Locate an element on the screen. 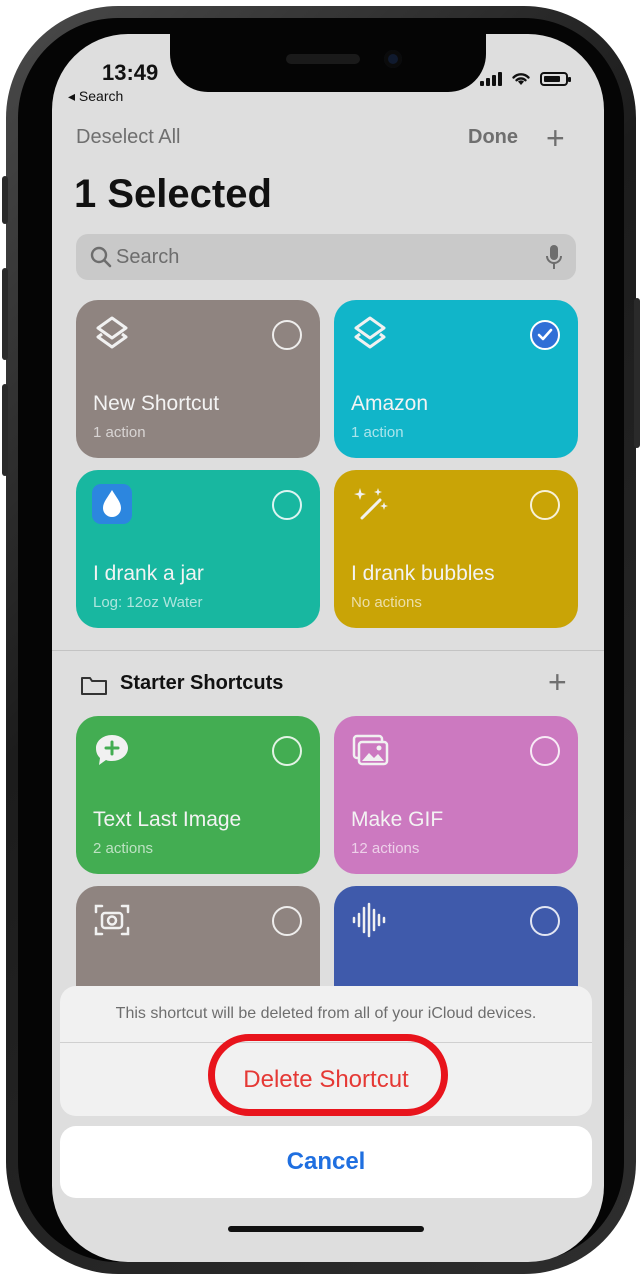 Image resolution: width=642 pixels, height=1280 pixels. starter-shortcut-card: Make GIF 12 actions is located at coordinates (456, 795).